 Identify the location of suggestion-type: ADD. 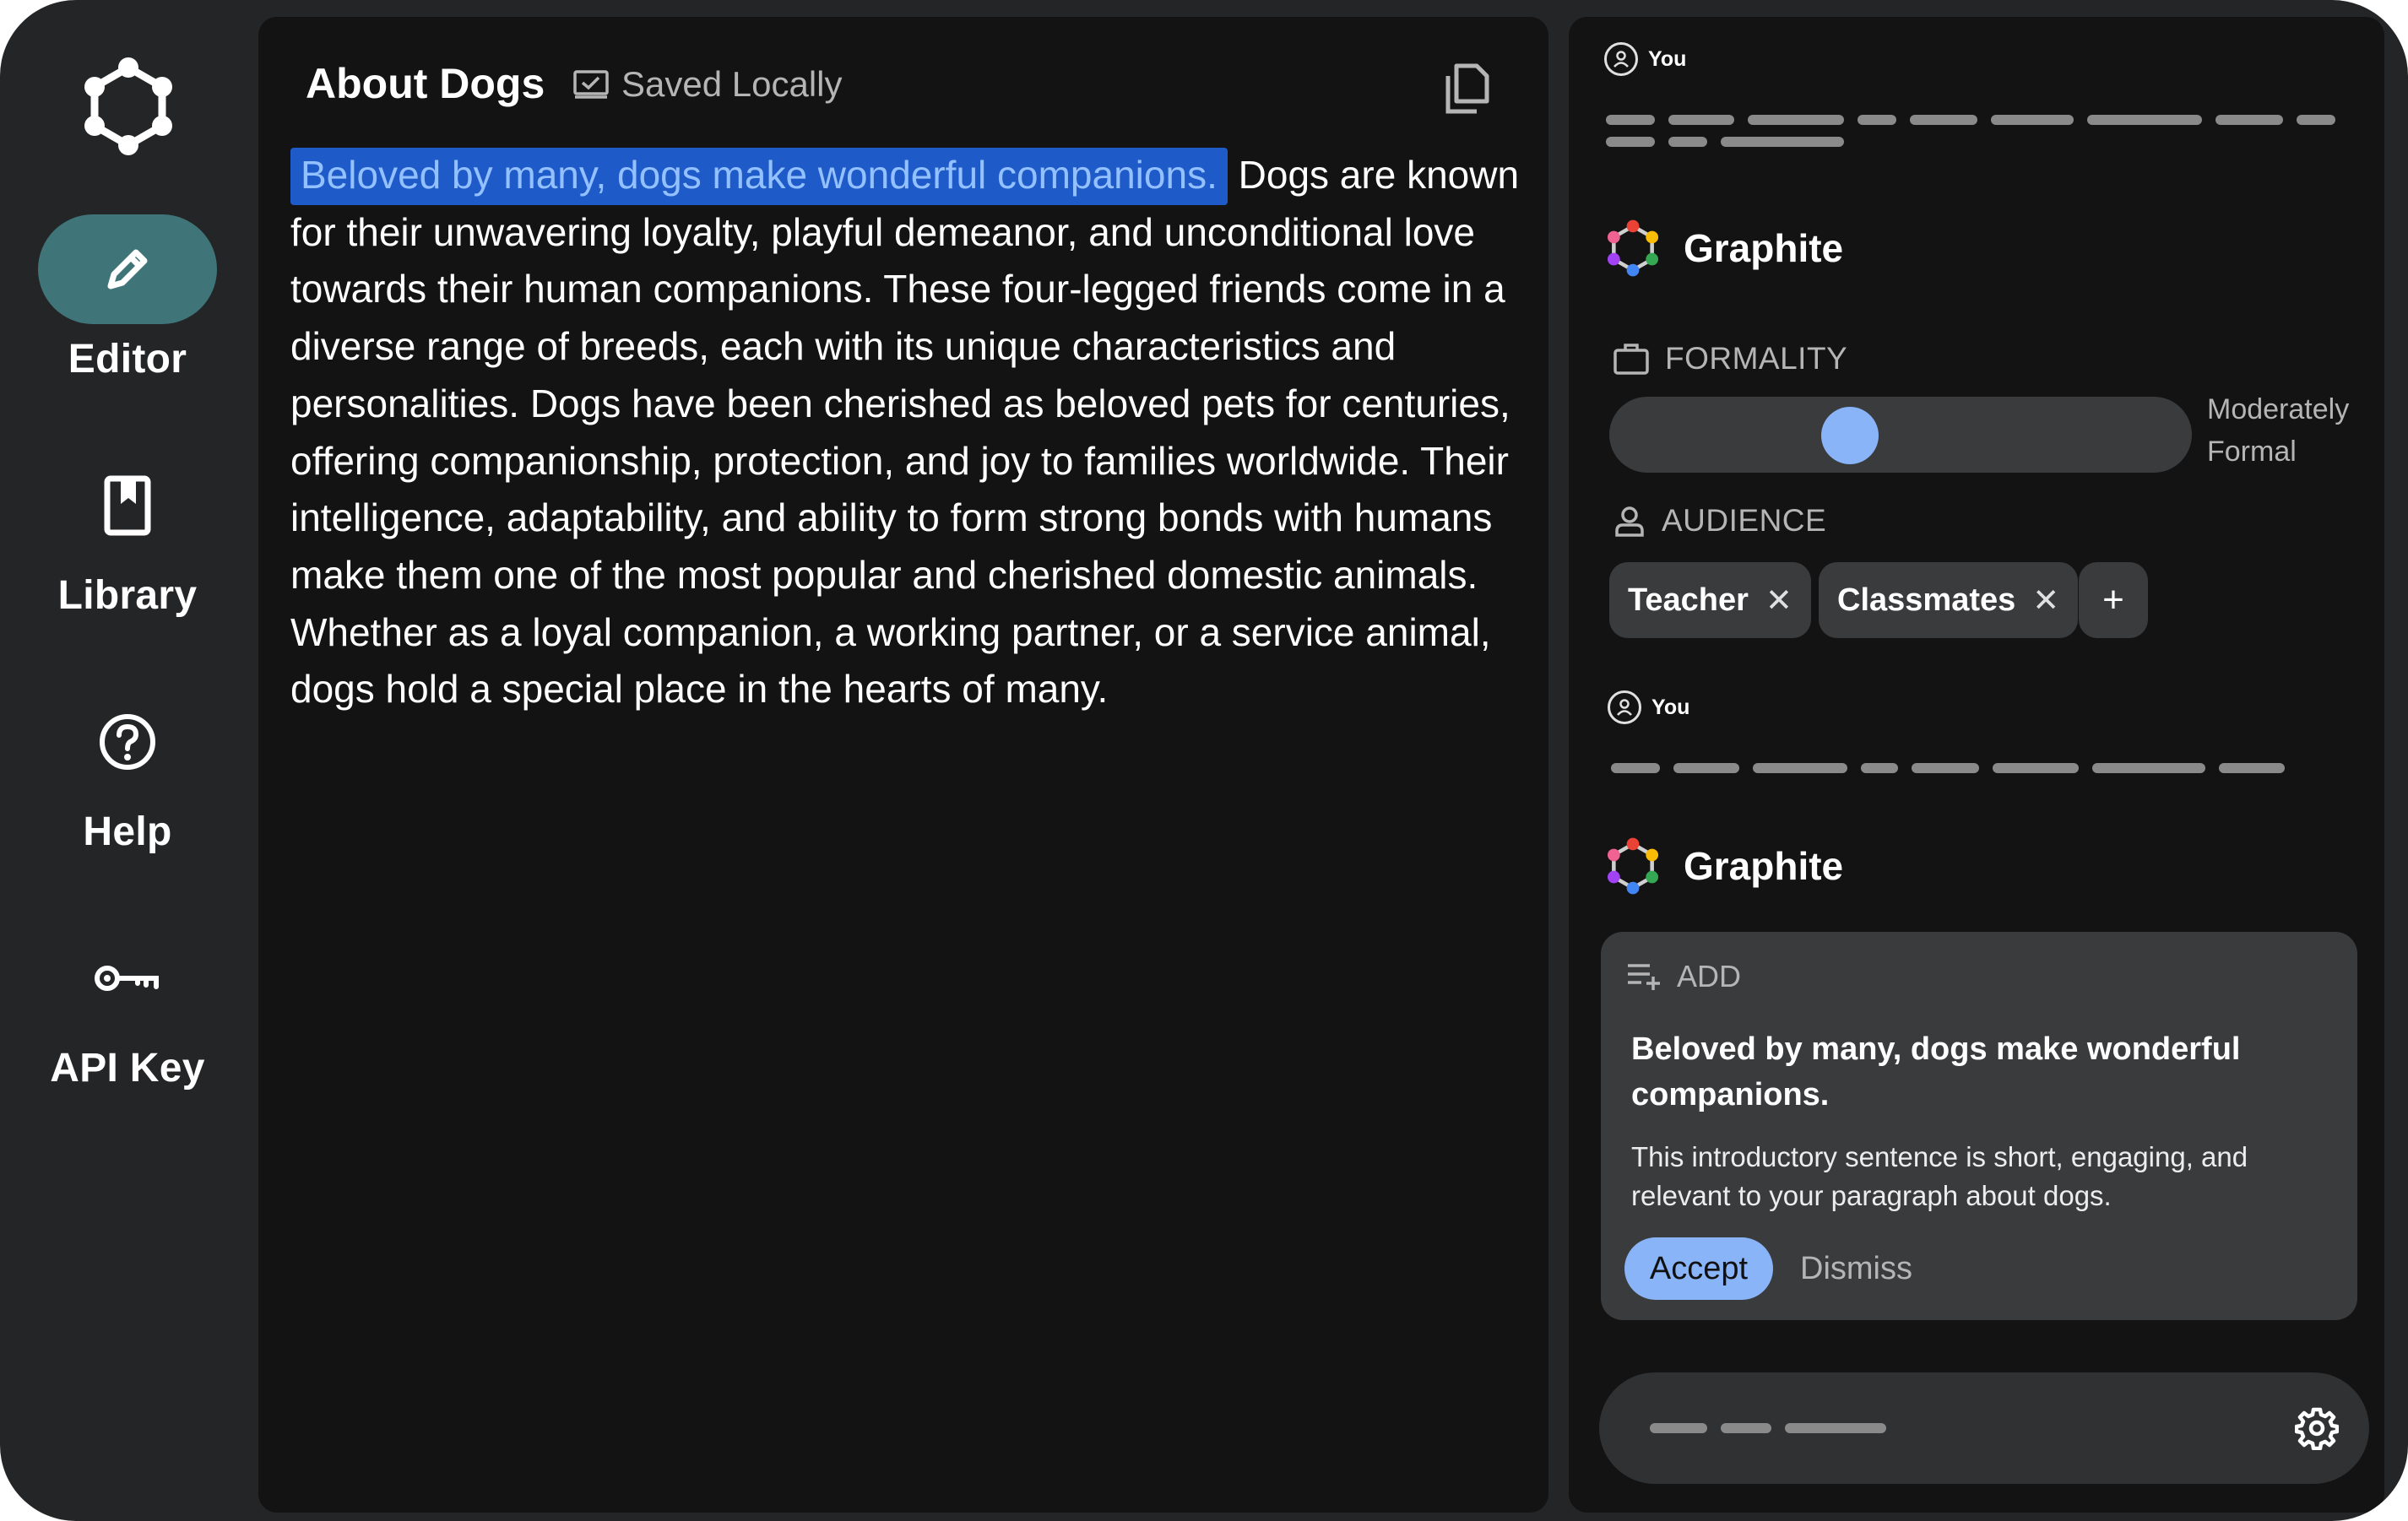
(1683, 976).